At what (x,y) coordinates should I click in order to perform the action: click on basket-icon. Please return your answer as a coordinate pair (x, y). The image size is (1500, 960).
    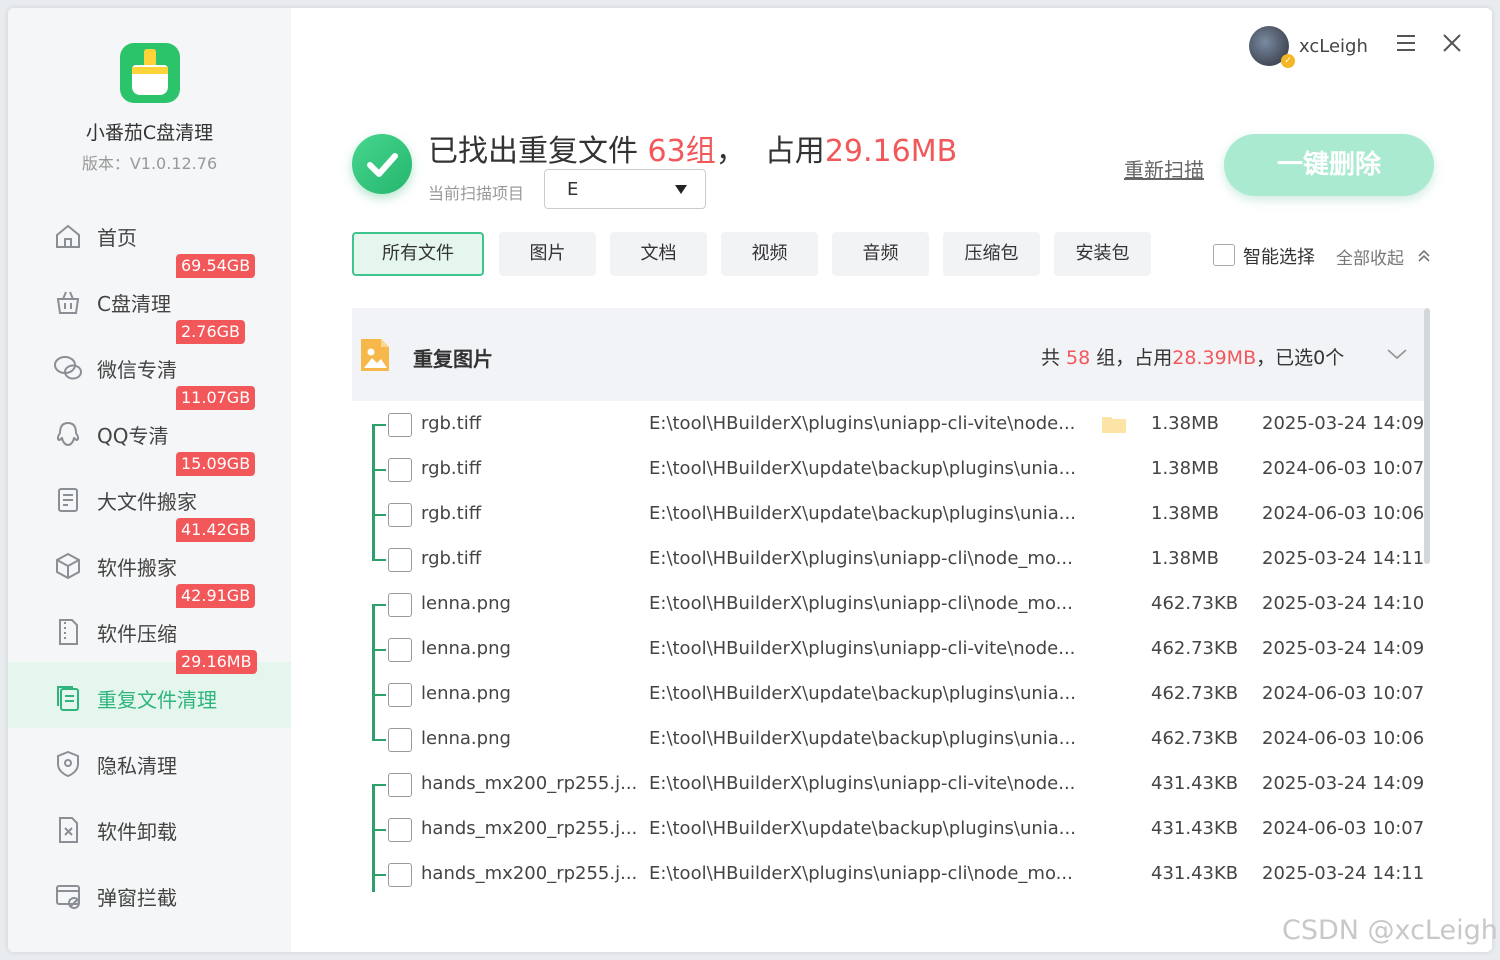
    Looking at the image, I should click on (68, 302).